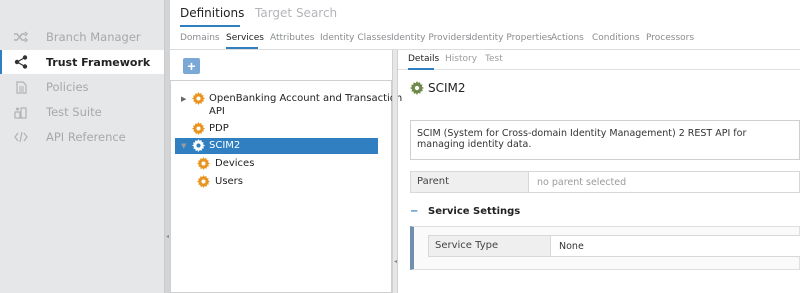  What do you see at coordinates (461, 59) in the screenshot?
I see `tab-history: History` at bounding box center [461, 59].